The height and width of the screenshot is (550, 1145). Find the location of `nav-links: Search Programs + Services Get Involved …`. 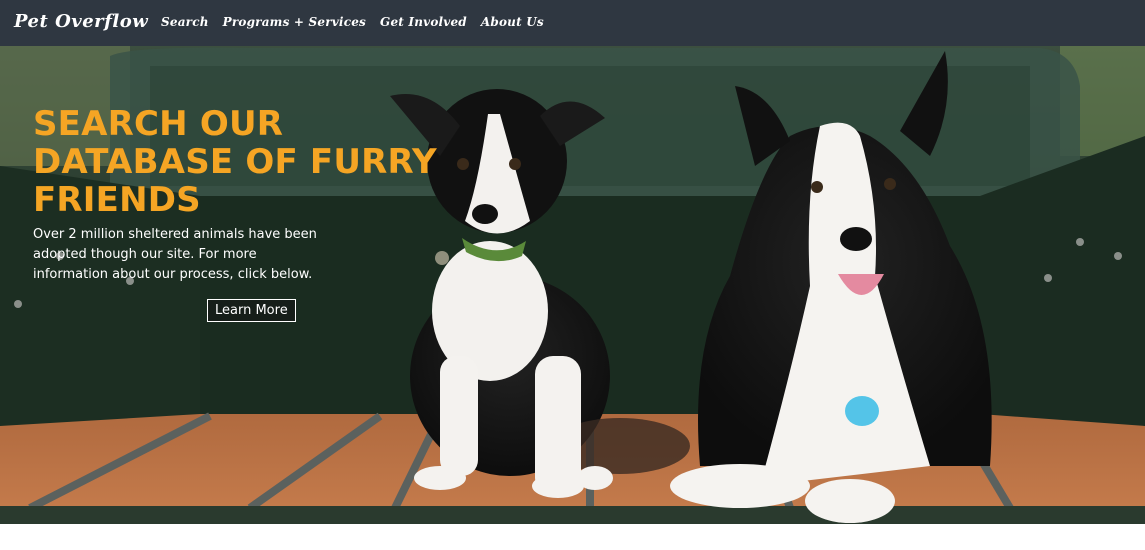

nav-links: Search Programs + Services Get Involved … is located at coordinates (352, 22).